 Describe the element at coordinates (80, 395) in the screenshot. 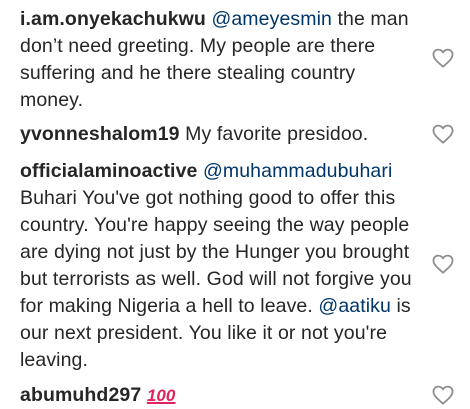

I see `comment-username: abumuhd297` at that location.